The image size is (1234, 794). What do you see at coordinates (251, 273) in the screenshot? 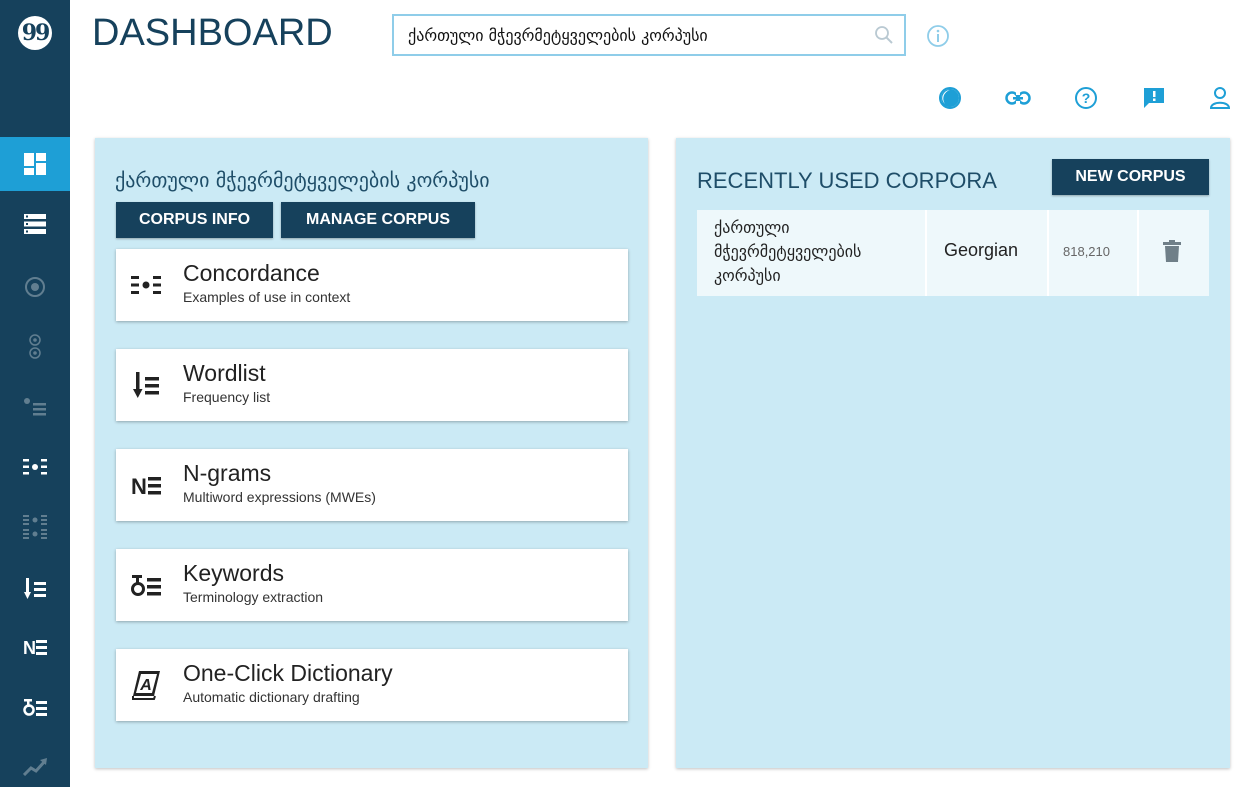
I see `tool-title: Concordance` at bounding box center [251, 273].